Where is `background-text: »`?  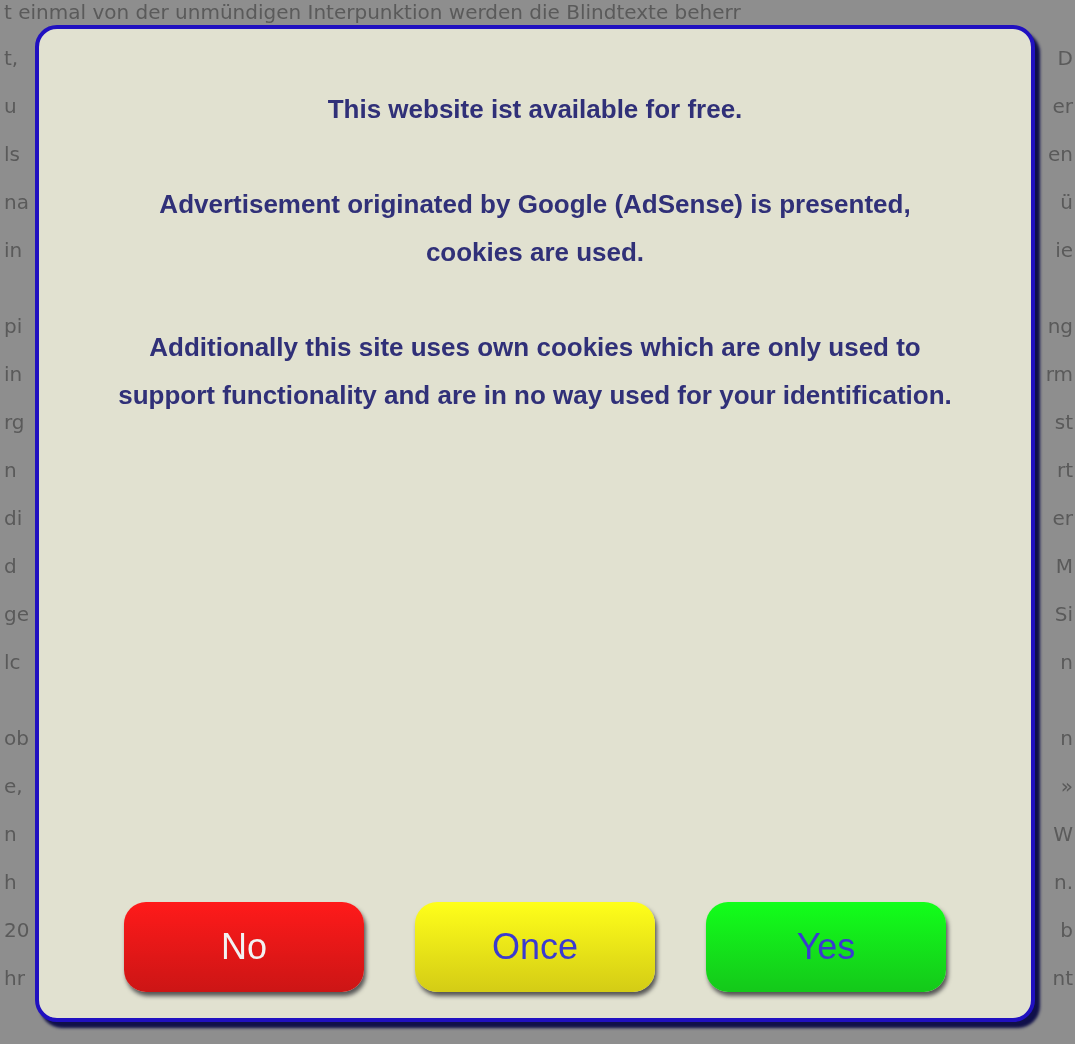
background-text: » is located at coordinates (1066, 786).